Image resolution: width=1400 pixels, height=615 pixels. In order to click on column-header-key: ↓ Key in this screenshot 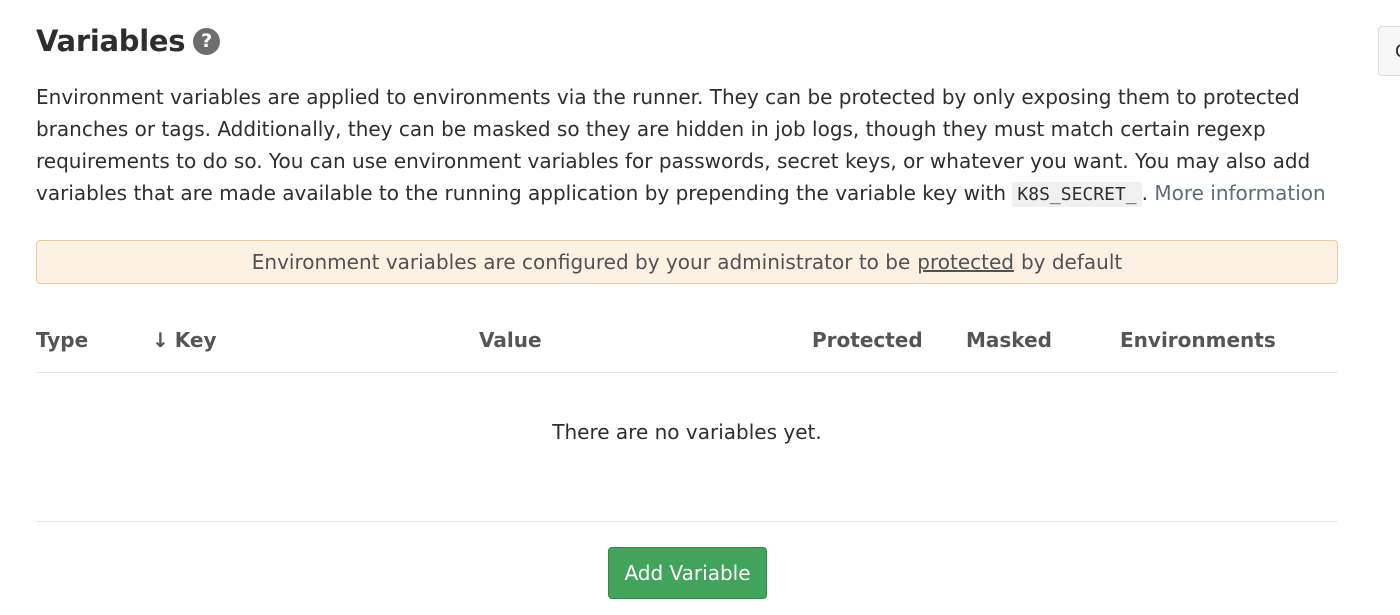, I will do `click(184, 340)`.